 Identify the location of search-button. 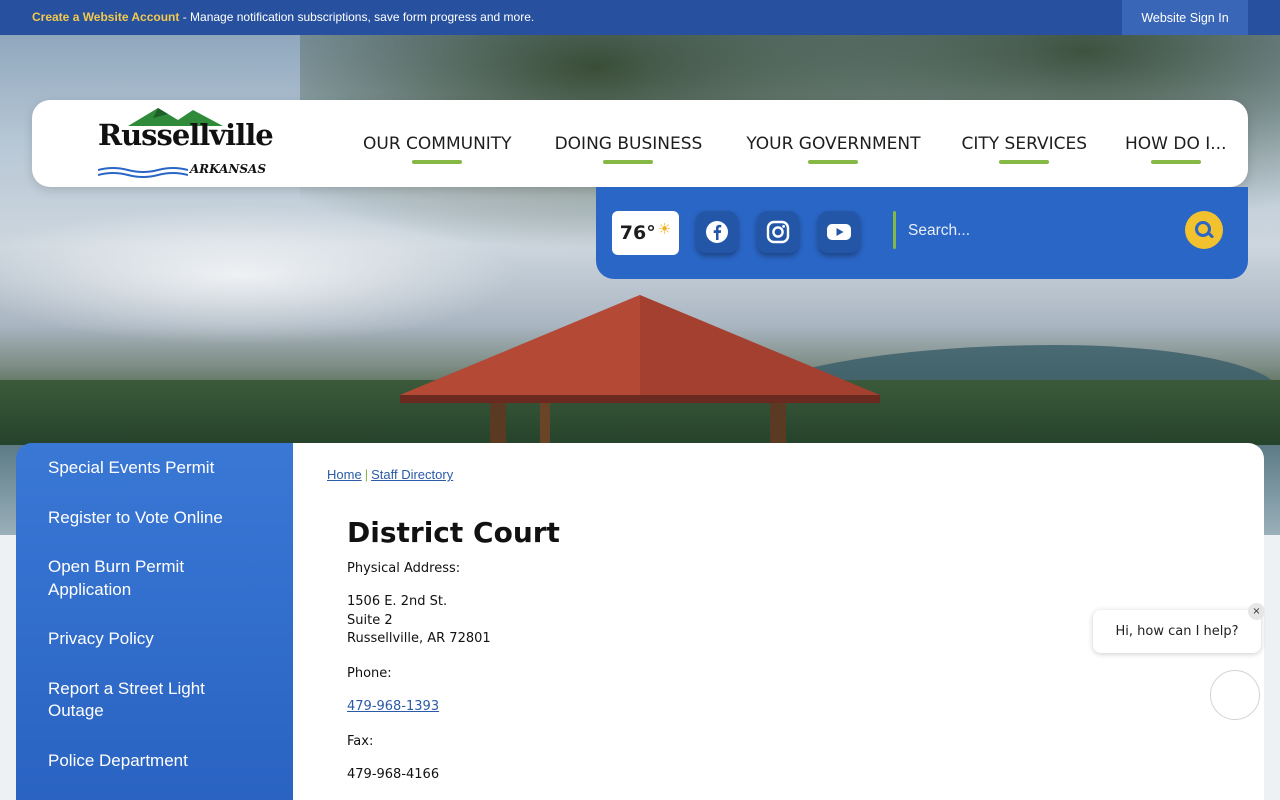
(1204, 230).